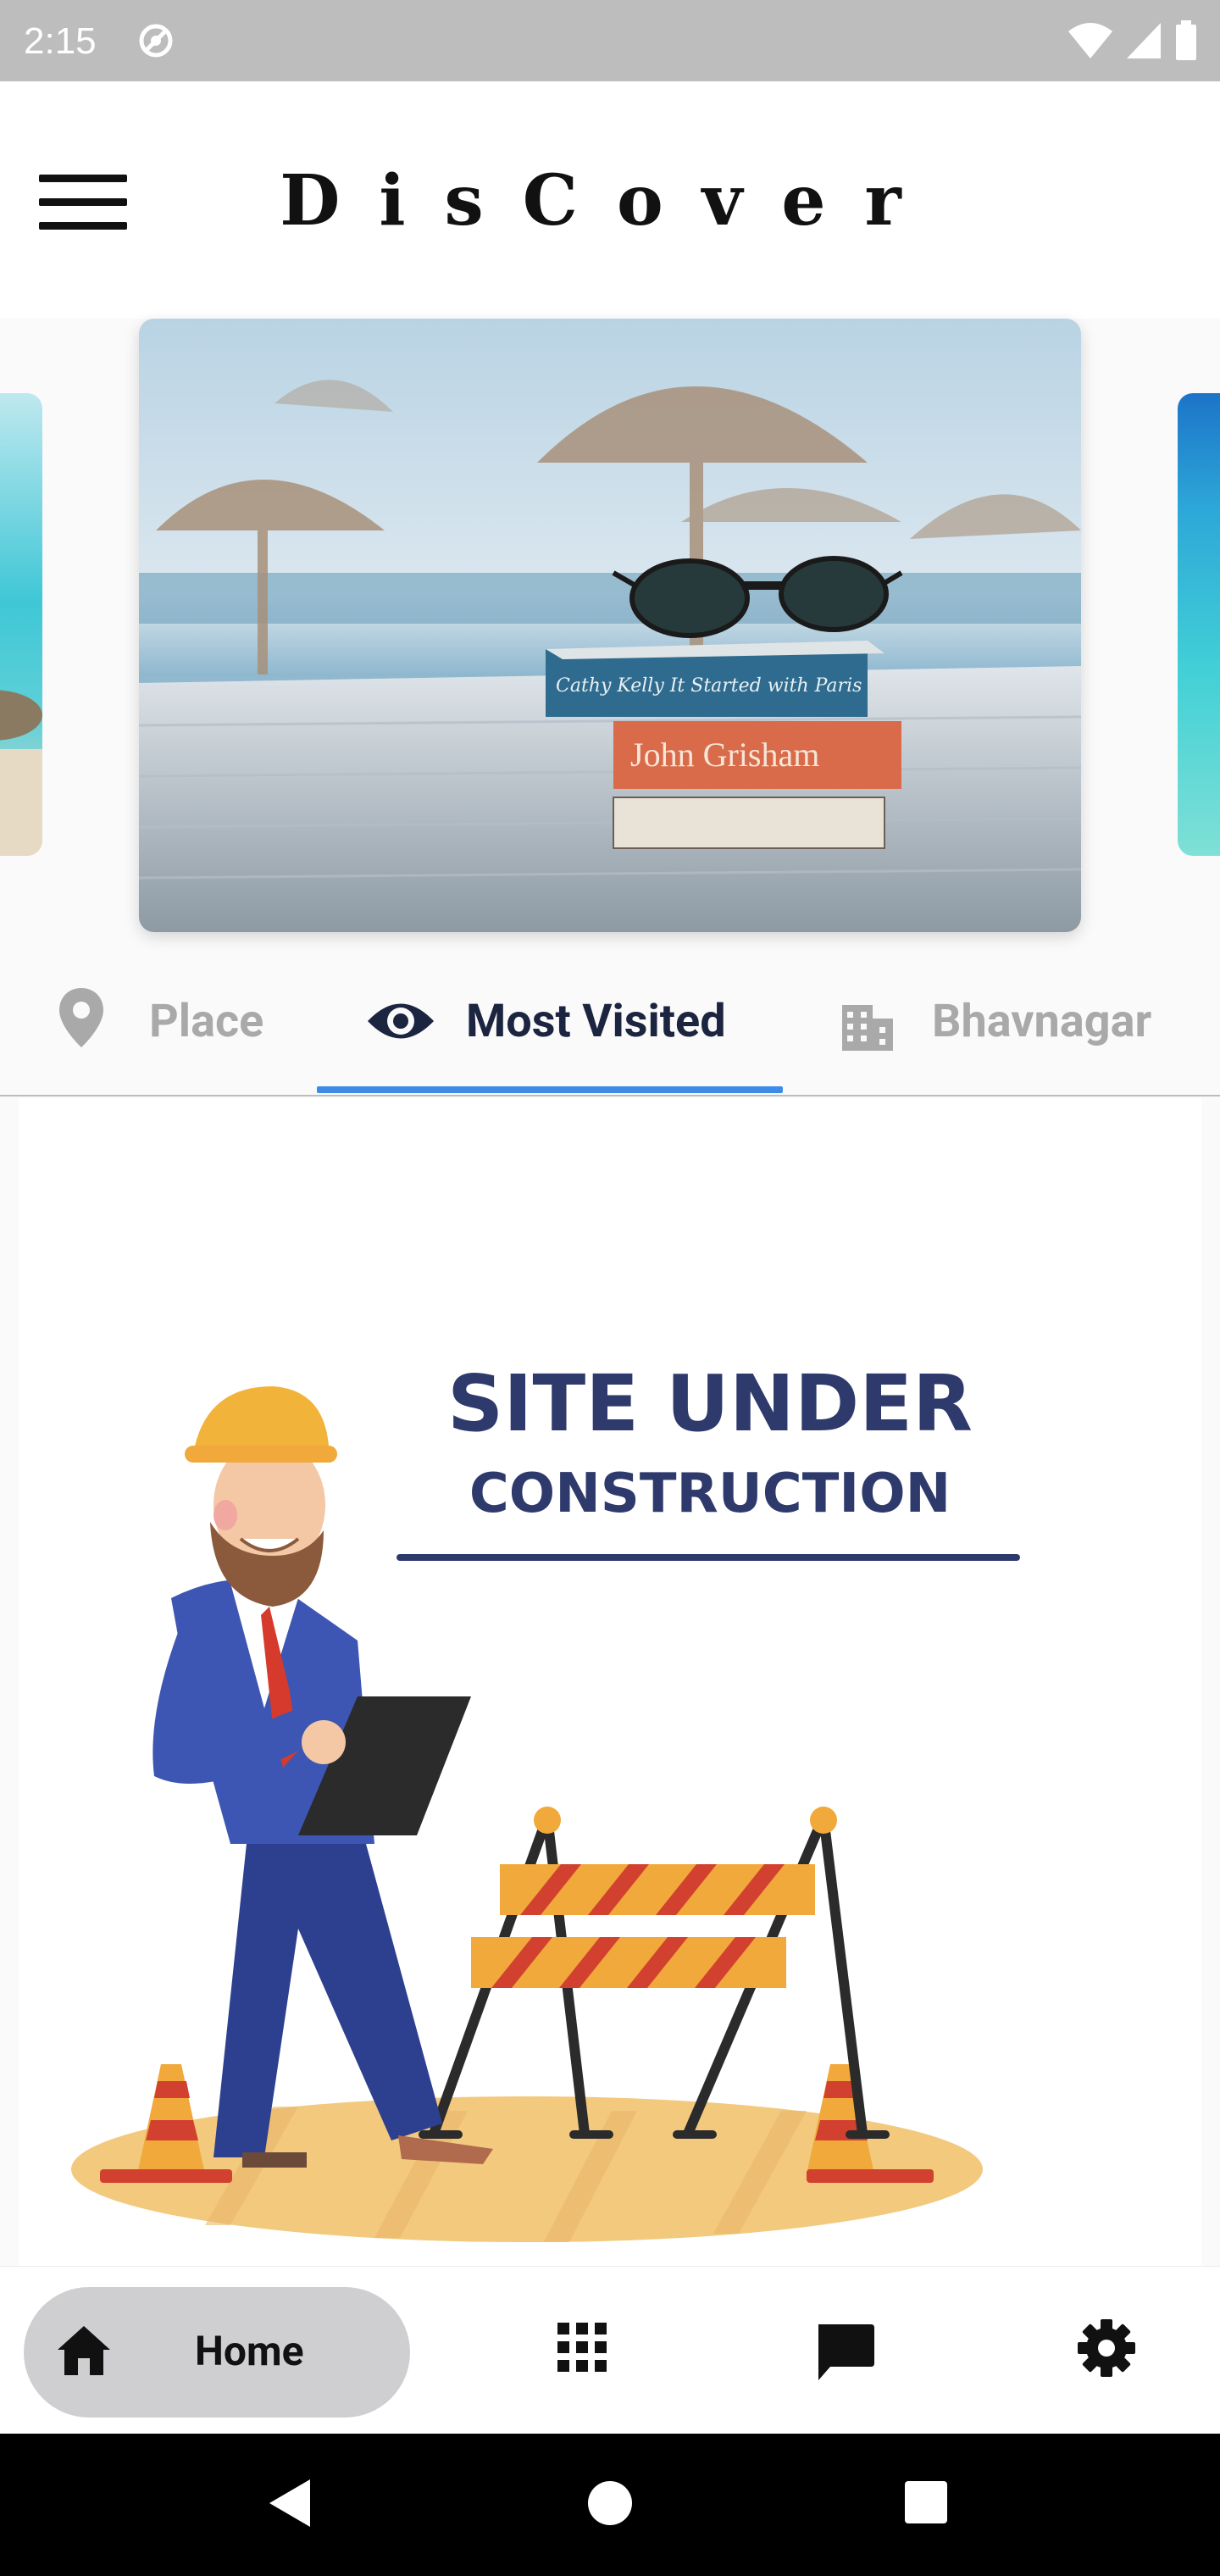  Describe the element at coordinates (708, 1557) in the screenshot. I see `headline-underline` at that location.